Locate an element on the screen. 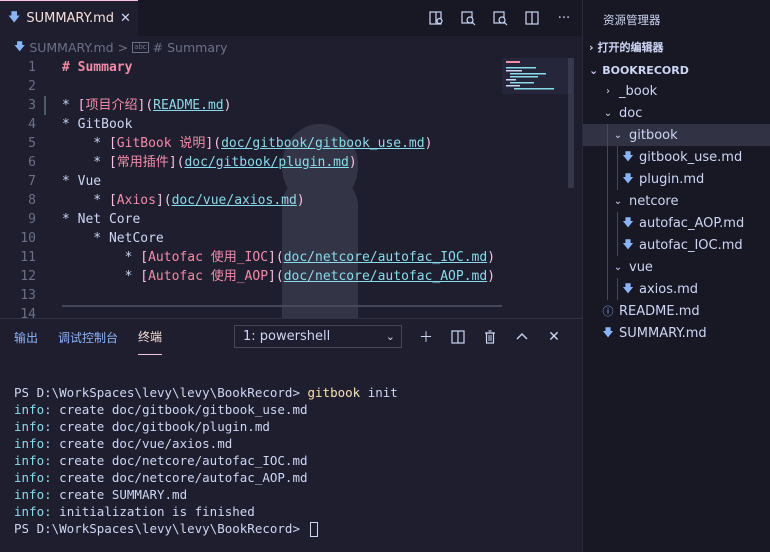 The width and height of the screenshot is (770, 552). terminal-select-value: 1: powershell is located at coordinates (287, 336).